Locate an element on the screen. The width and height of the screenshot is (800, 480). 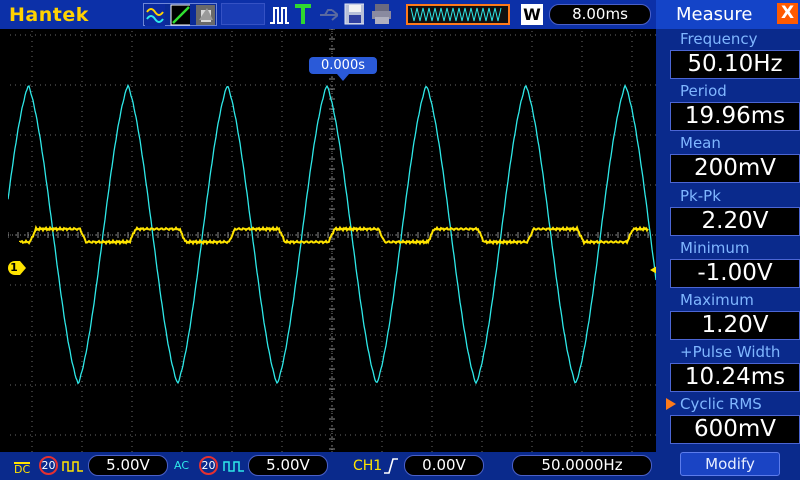
toolbar-icon-group is located at coordinates (180, 14).